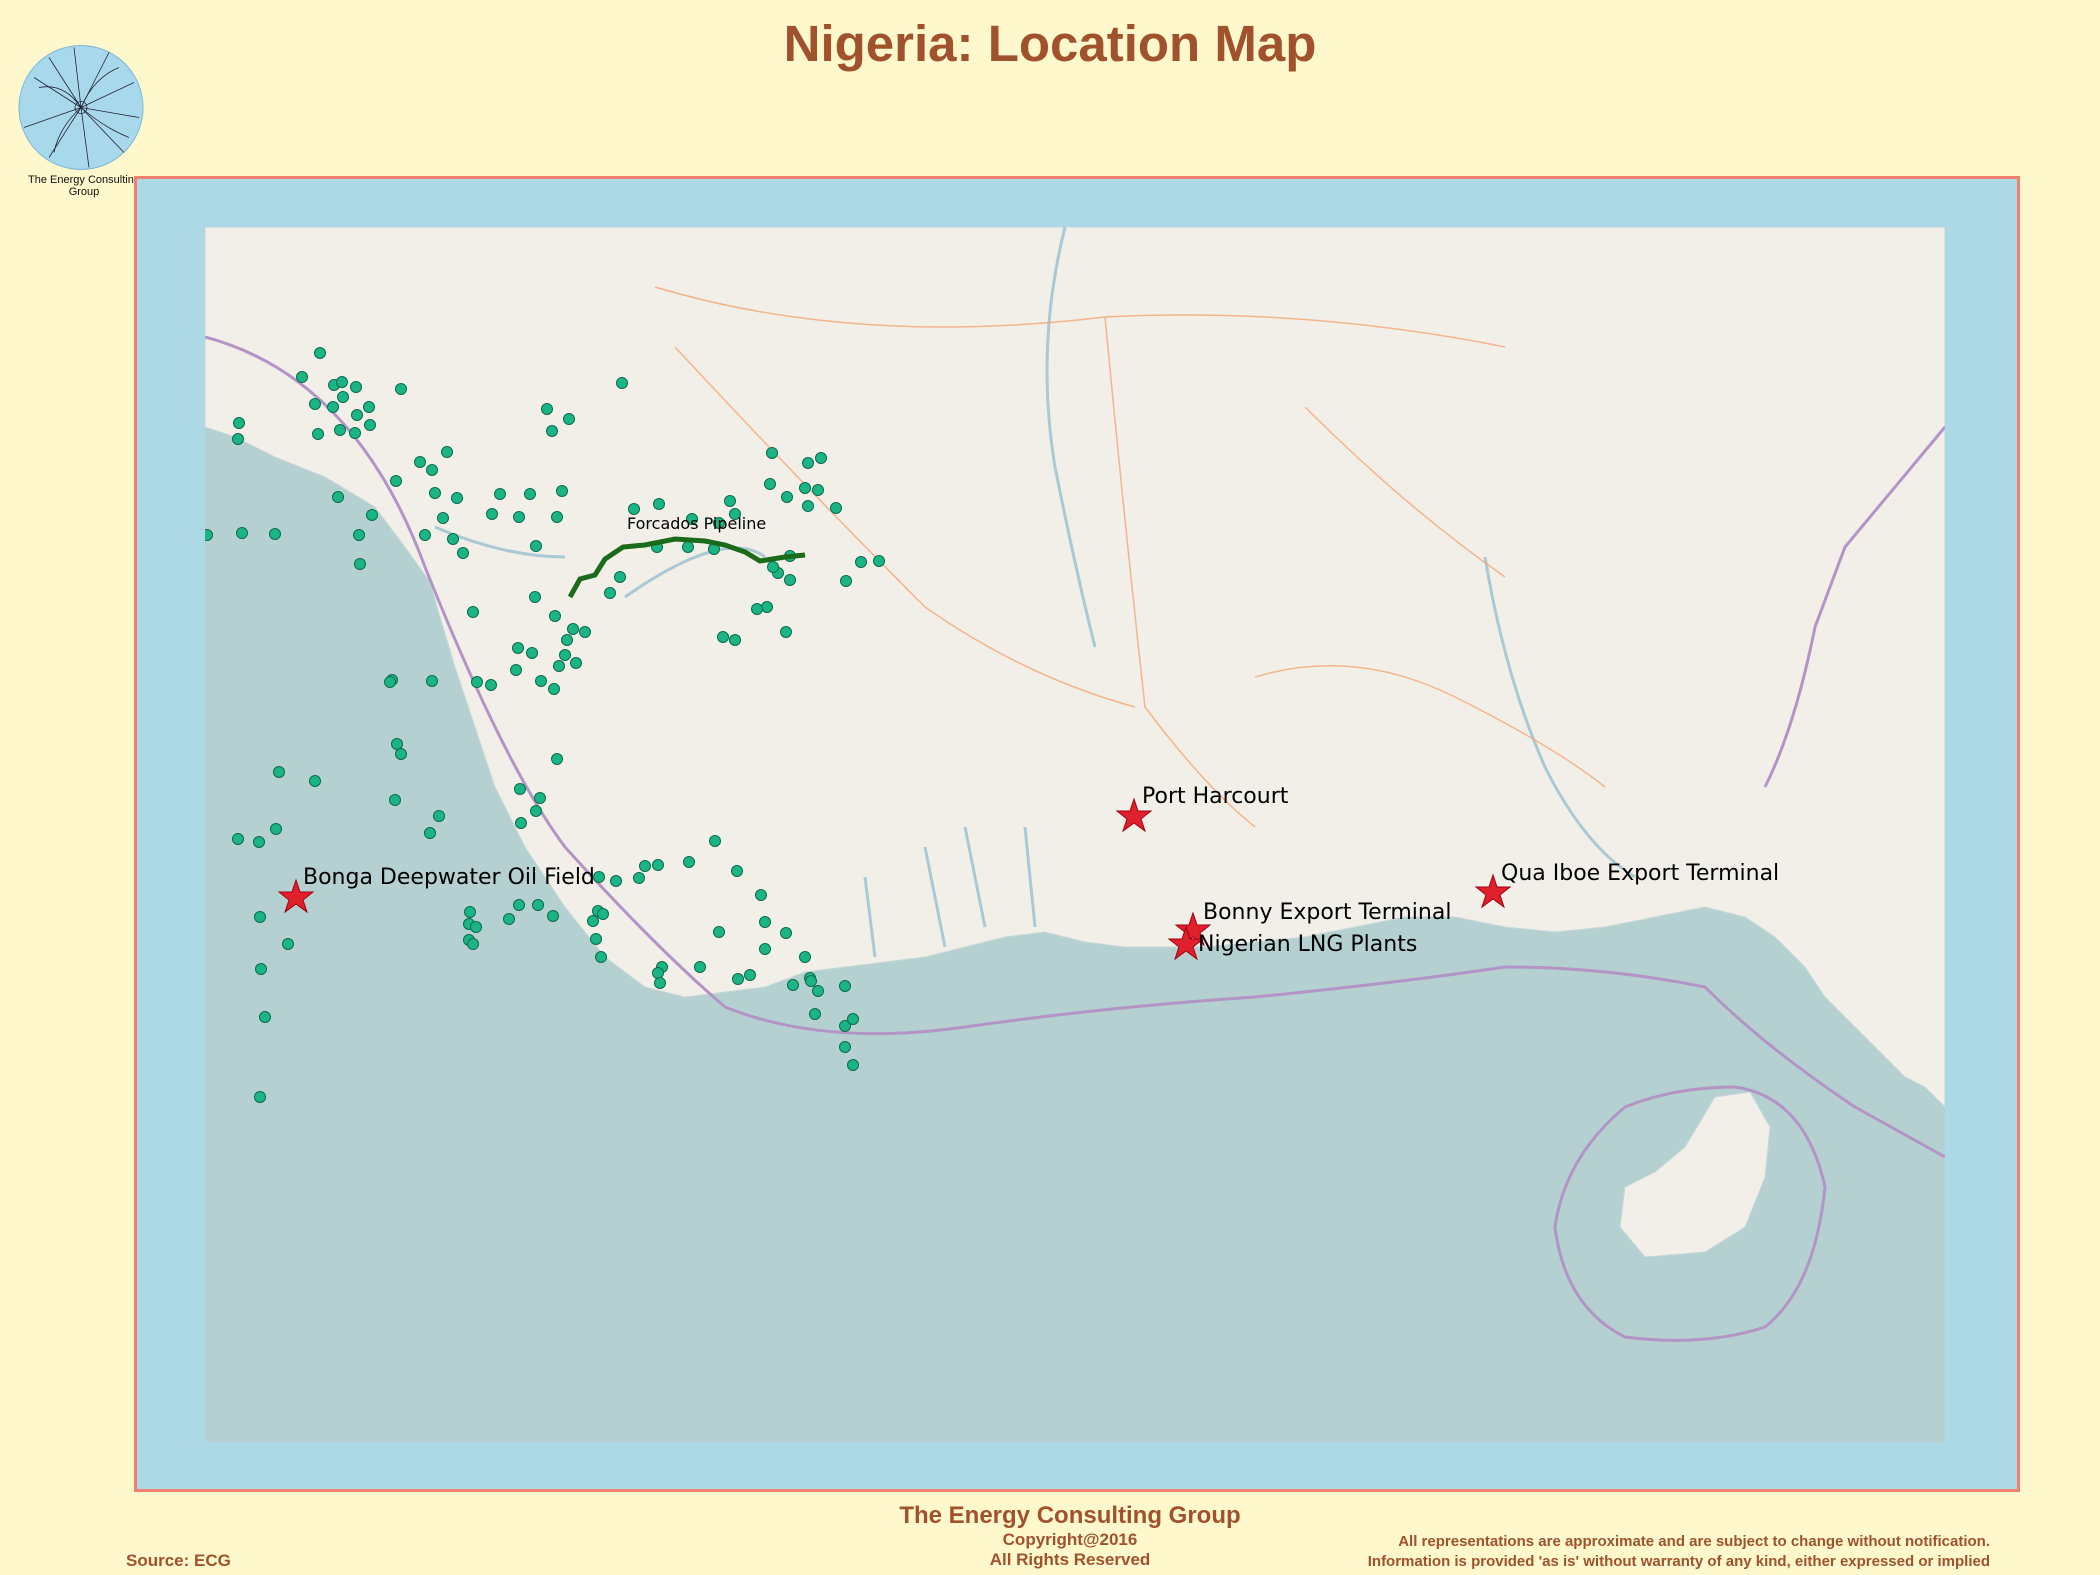 The image size is (2100, 1575). What do you see at coordinates (1640, 873) in the screenshot?
I see `marker-label-qua-iboe: Qua Iboe Export Terminal` at bounding box center [1640, 873].